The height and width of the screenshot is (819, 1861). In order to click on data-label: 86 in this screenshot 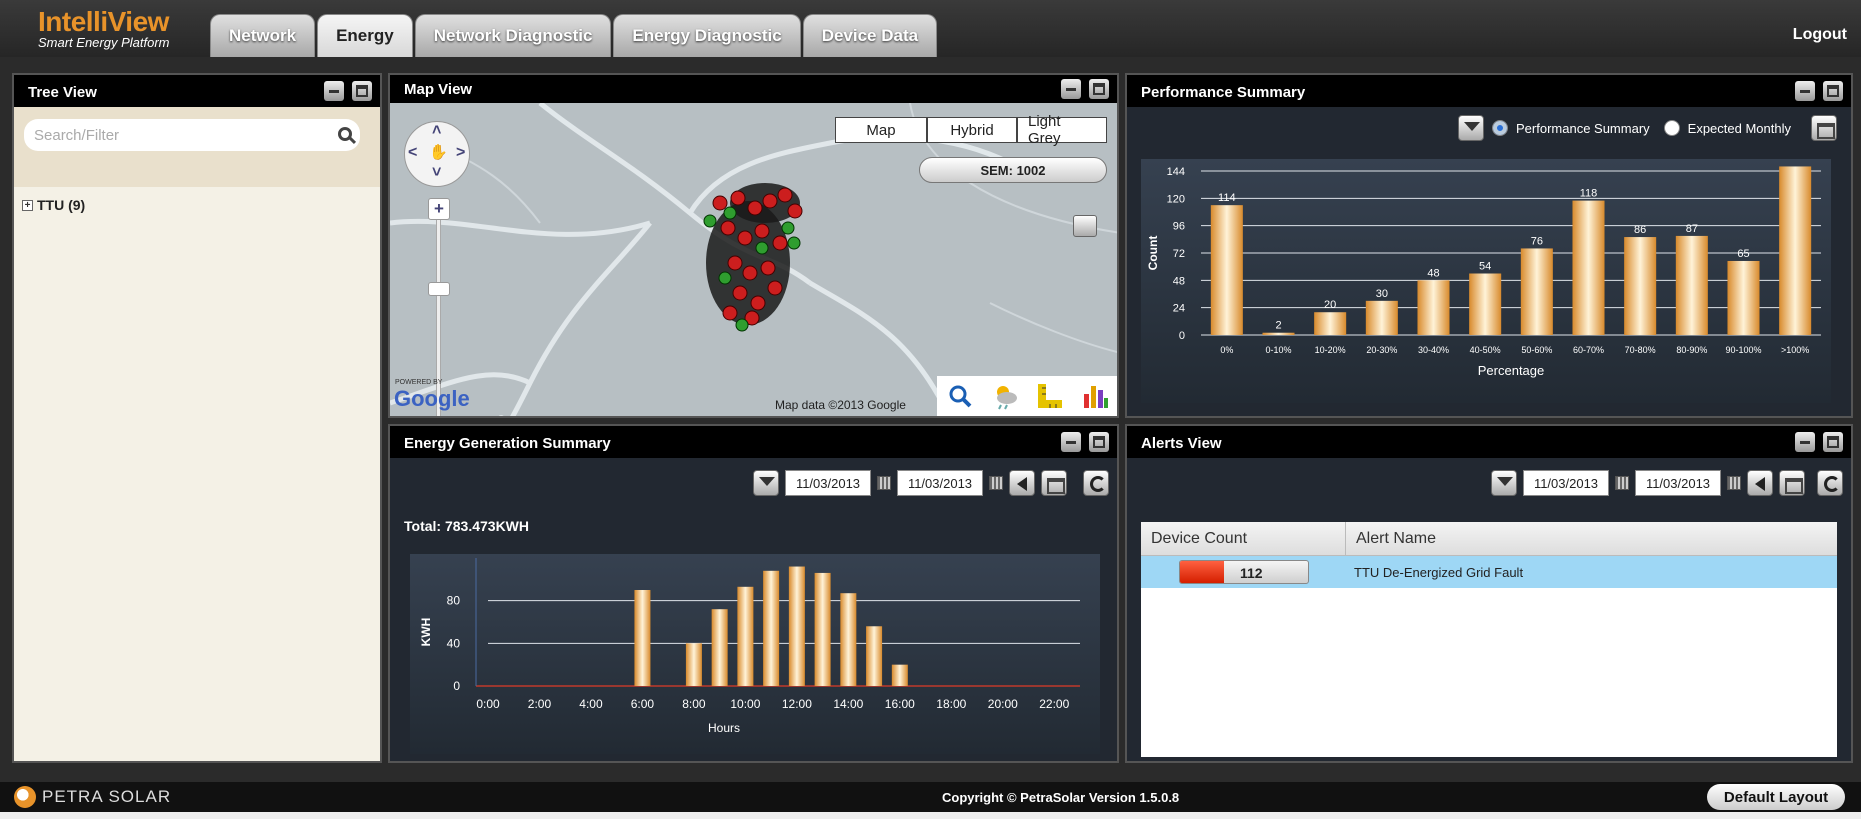, I will do `click(1640, 230)`.